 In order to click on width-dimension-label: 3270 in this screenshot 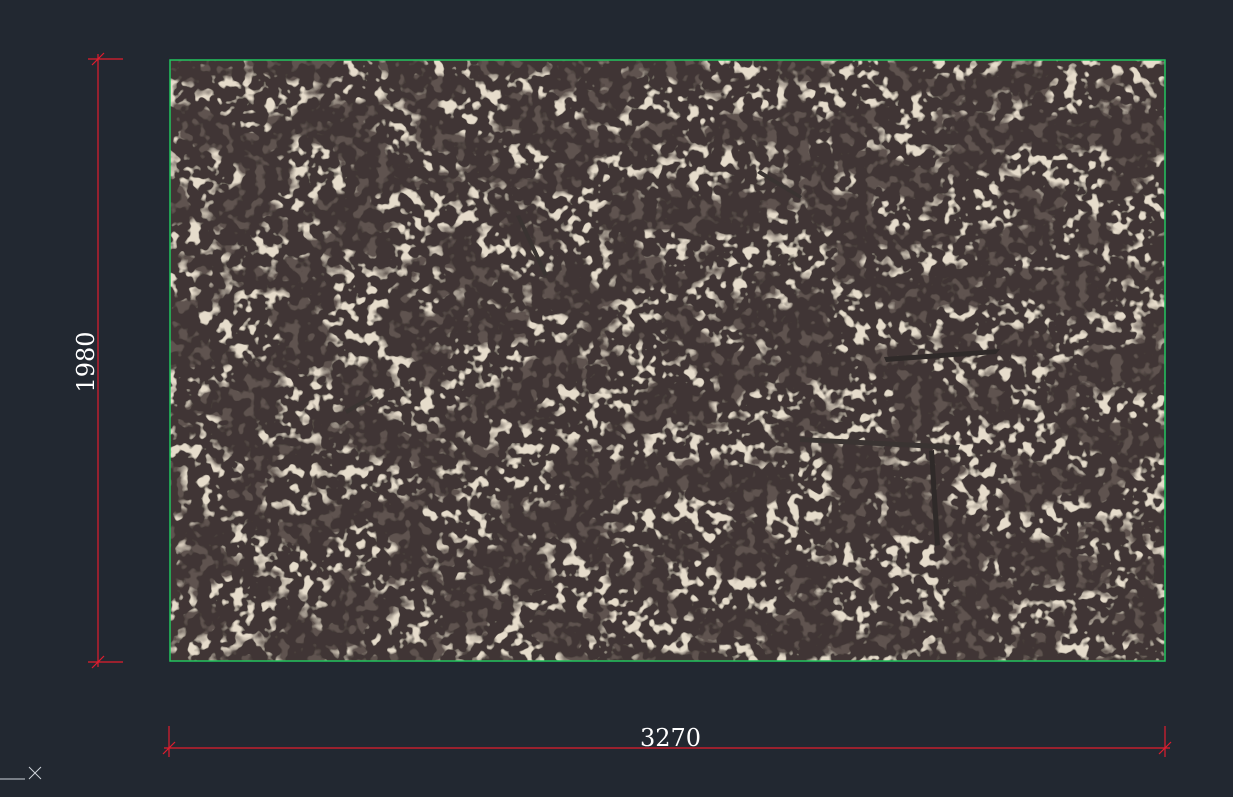, I will do `click(671, 738)`.